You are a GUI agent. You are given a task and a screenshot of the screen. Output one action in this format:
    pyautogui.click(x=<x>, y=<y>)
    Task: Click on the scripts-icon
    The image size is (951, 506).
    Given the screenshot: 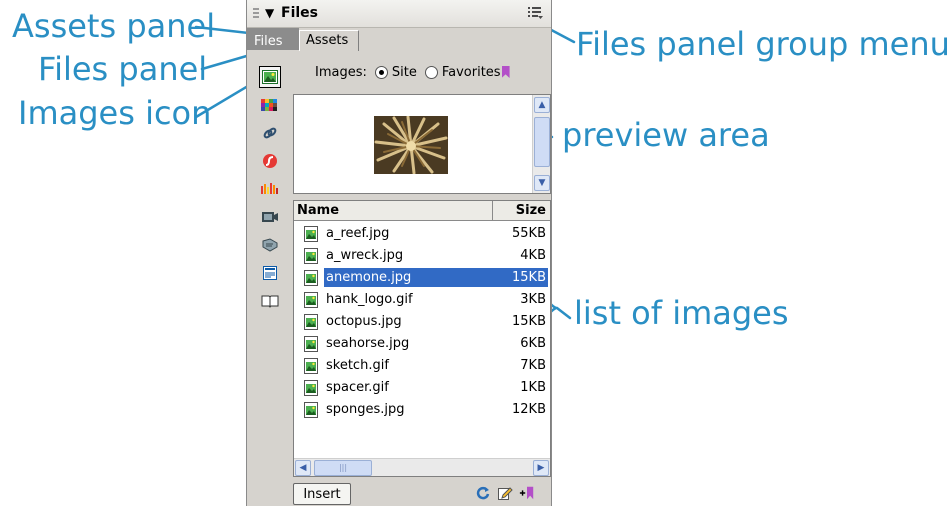 What is the action you would take?
    pyautogui.click(x=270, y=245)
    